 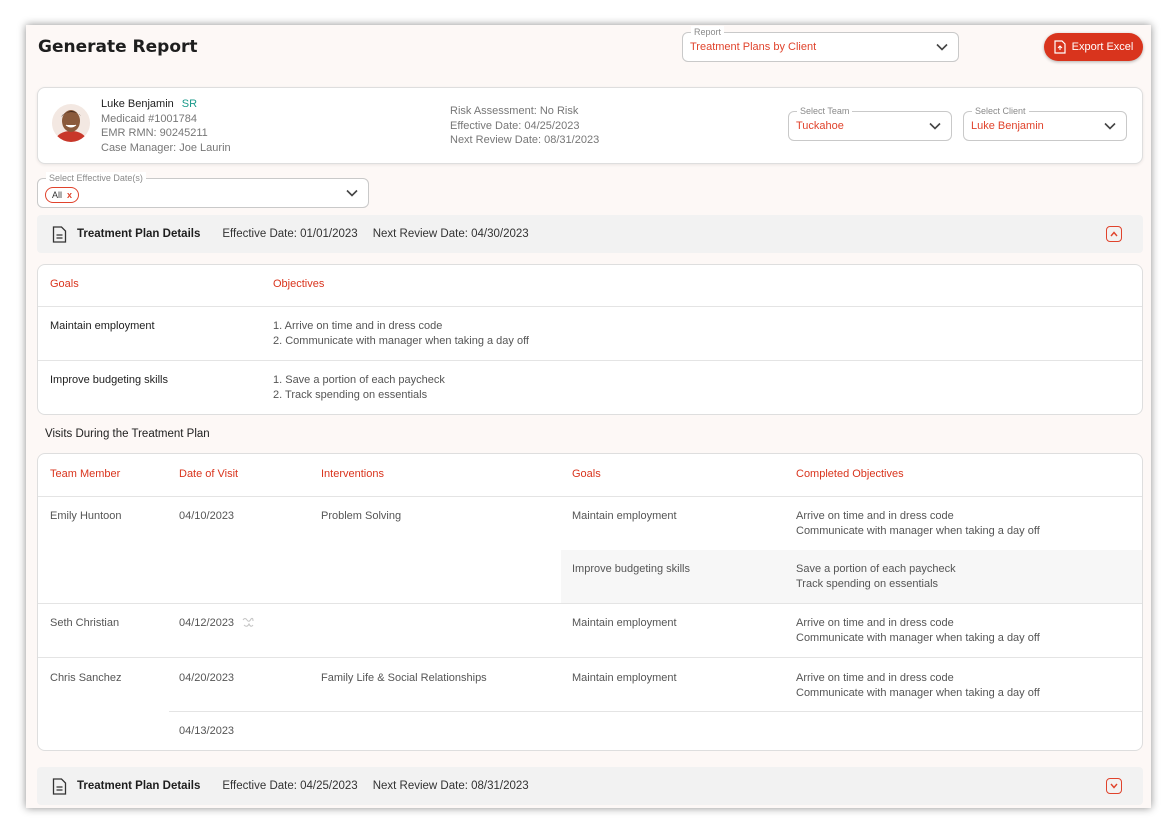 What do you see at coordinates (71, 123) in the screenshot?
I see `avatar` at bounding box center [71, 123].